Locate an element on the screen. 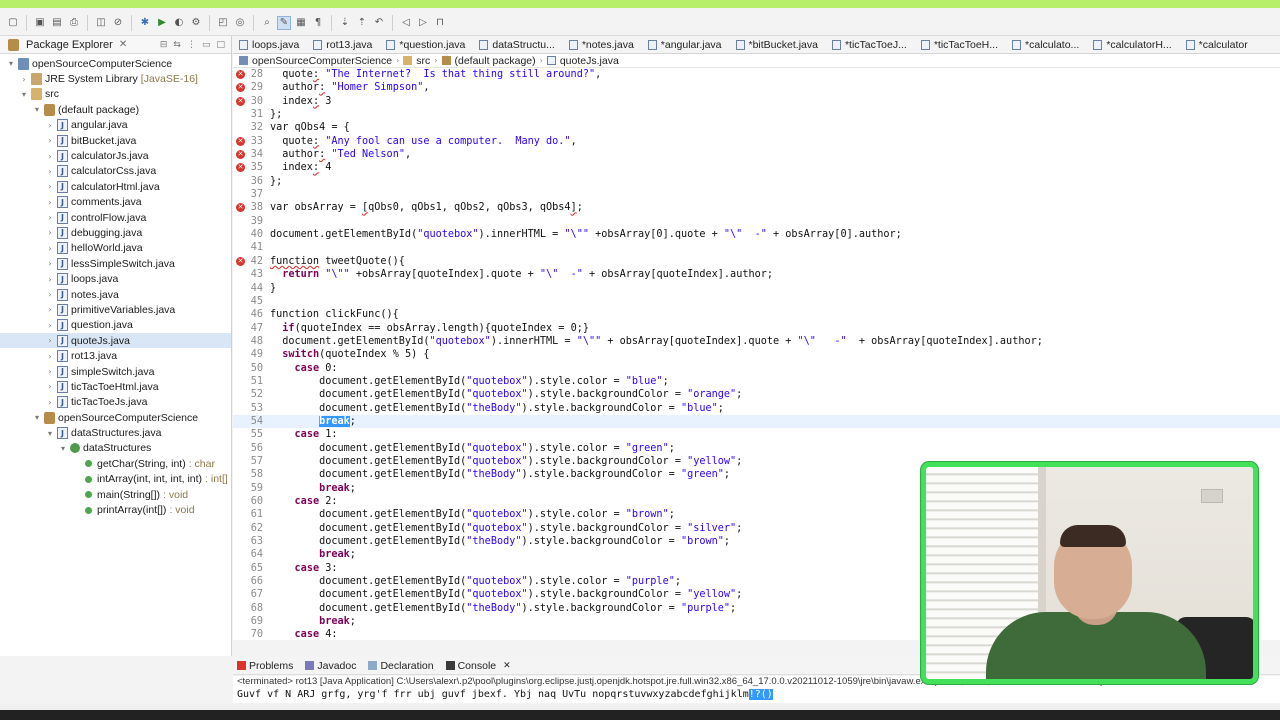  toolbar-save-all-button: ▤ is located at coordinates (57, 23).